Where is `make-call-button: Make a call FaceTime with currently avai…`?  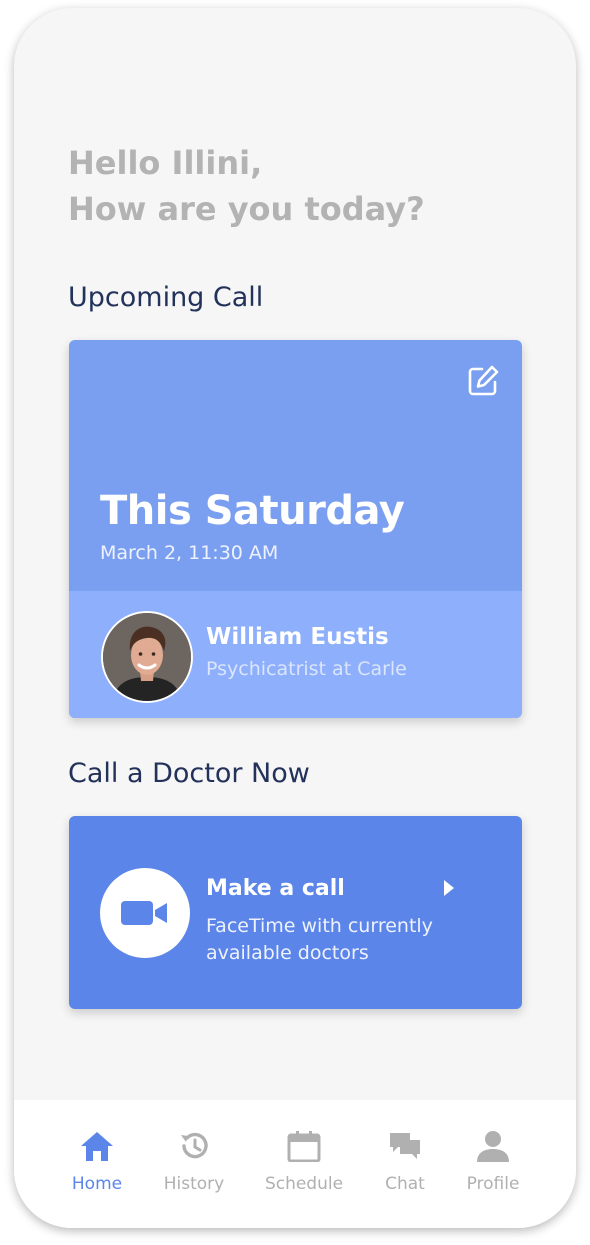
make-call-button: Make a call FaceTime with currently avai… is located at coordinates (295, 912).